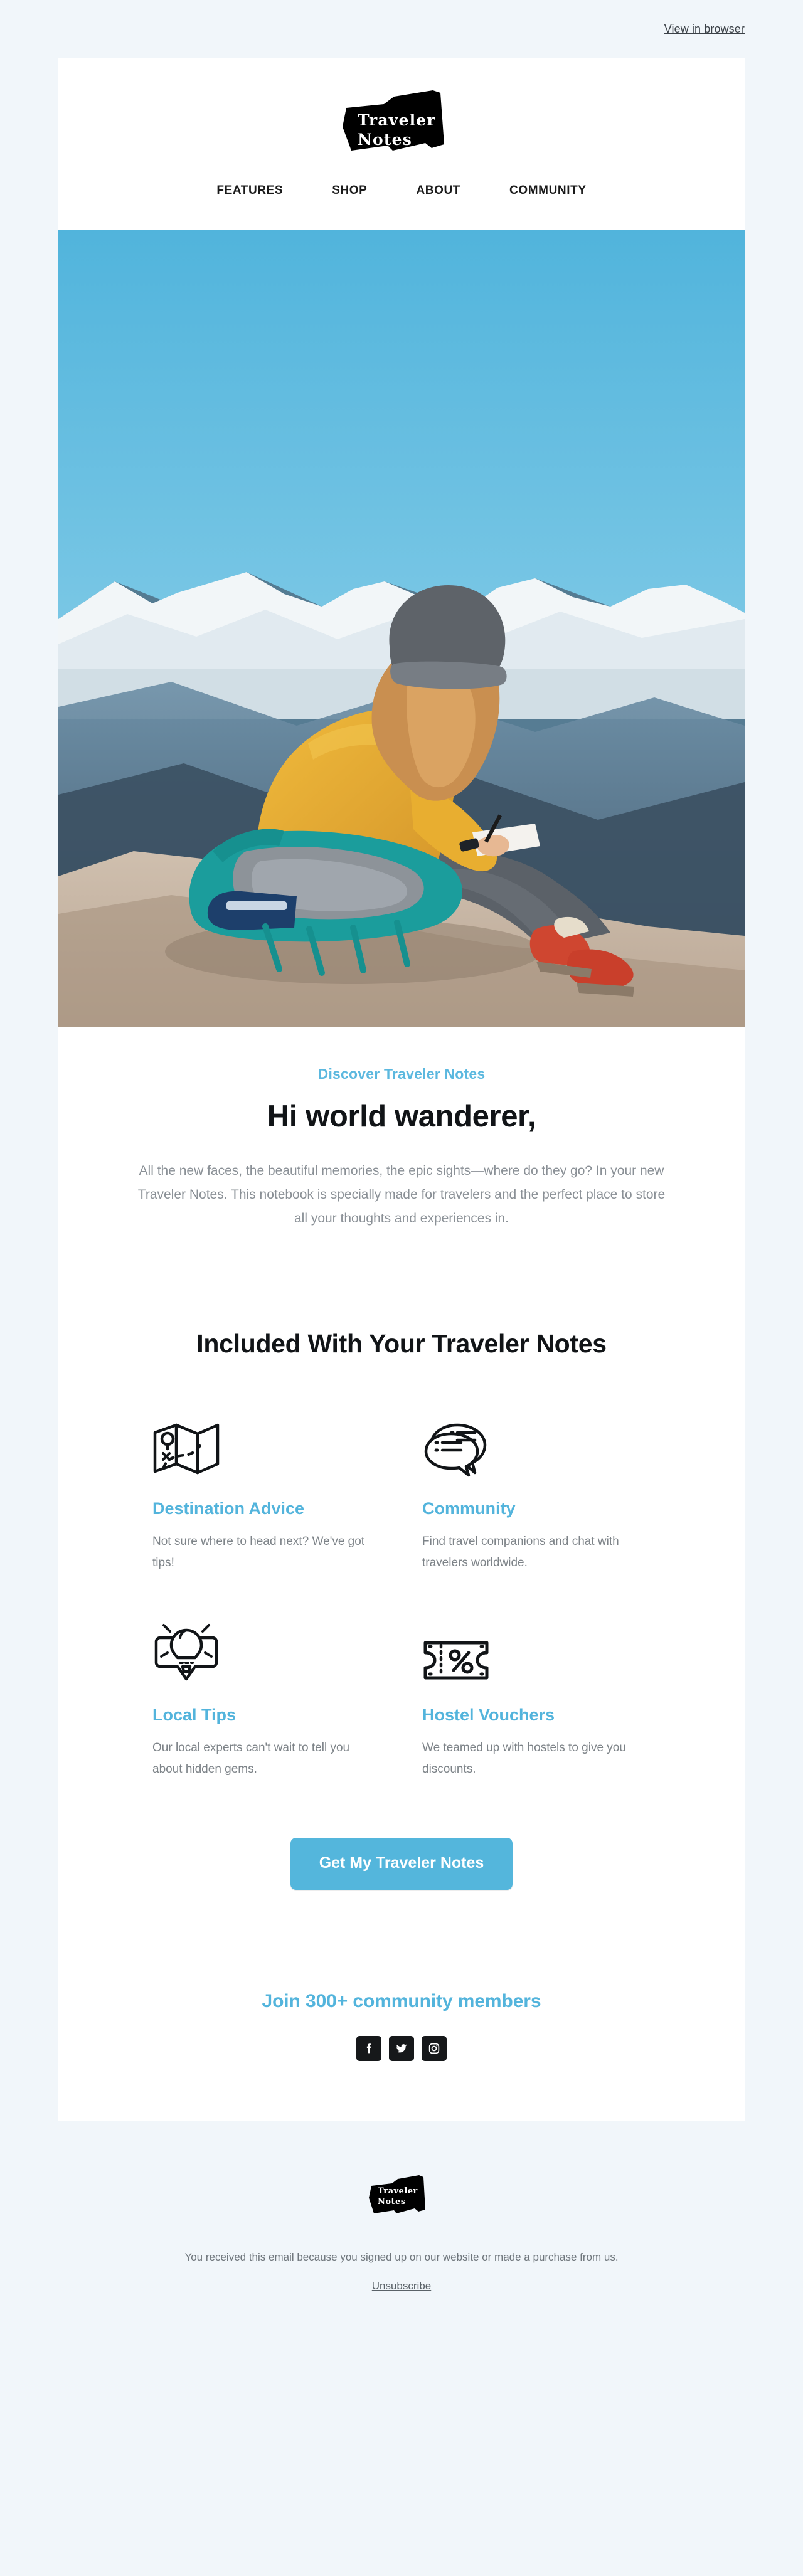 The width and height of the screenshot is (803, 2576). What do you see at coordinates (397, 130) in the screenshot?
I see `brand-logo-text: Traveler Notes` at bounding box center [397, 130].